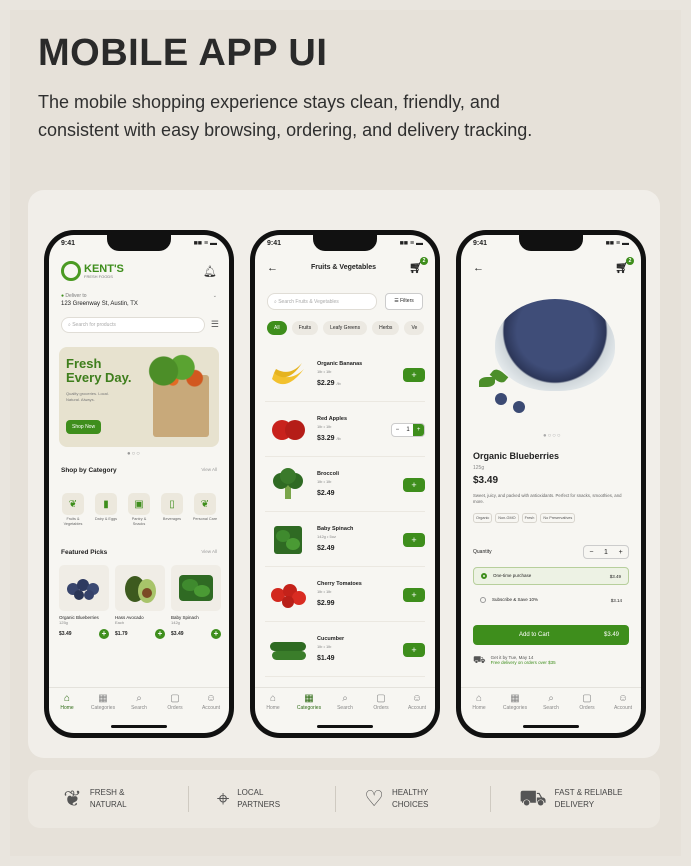  Describe the element at coordinates (210, 271) in the screenshot. I see `bell-icon: 🔔︎` at that location.